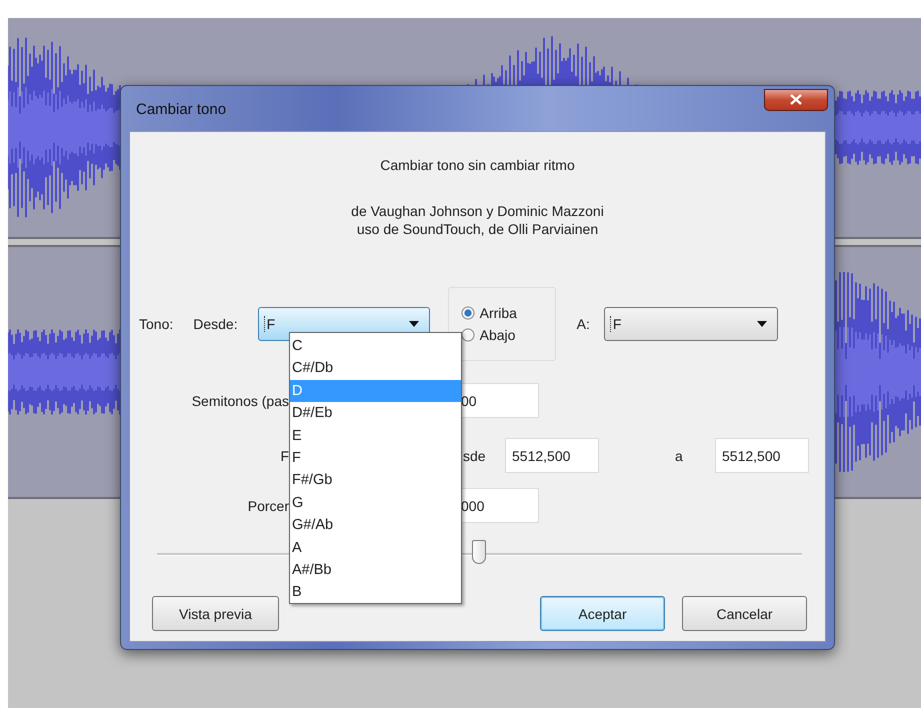  I want to click on radio-icon, so click(467, 313).